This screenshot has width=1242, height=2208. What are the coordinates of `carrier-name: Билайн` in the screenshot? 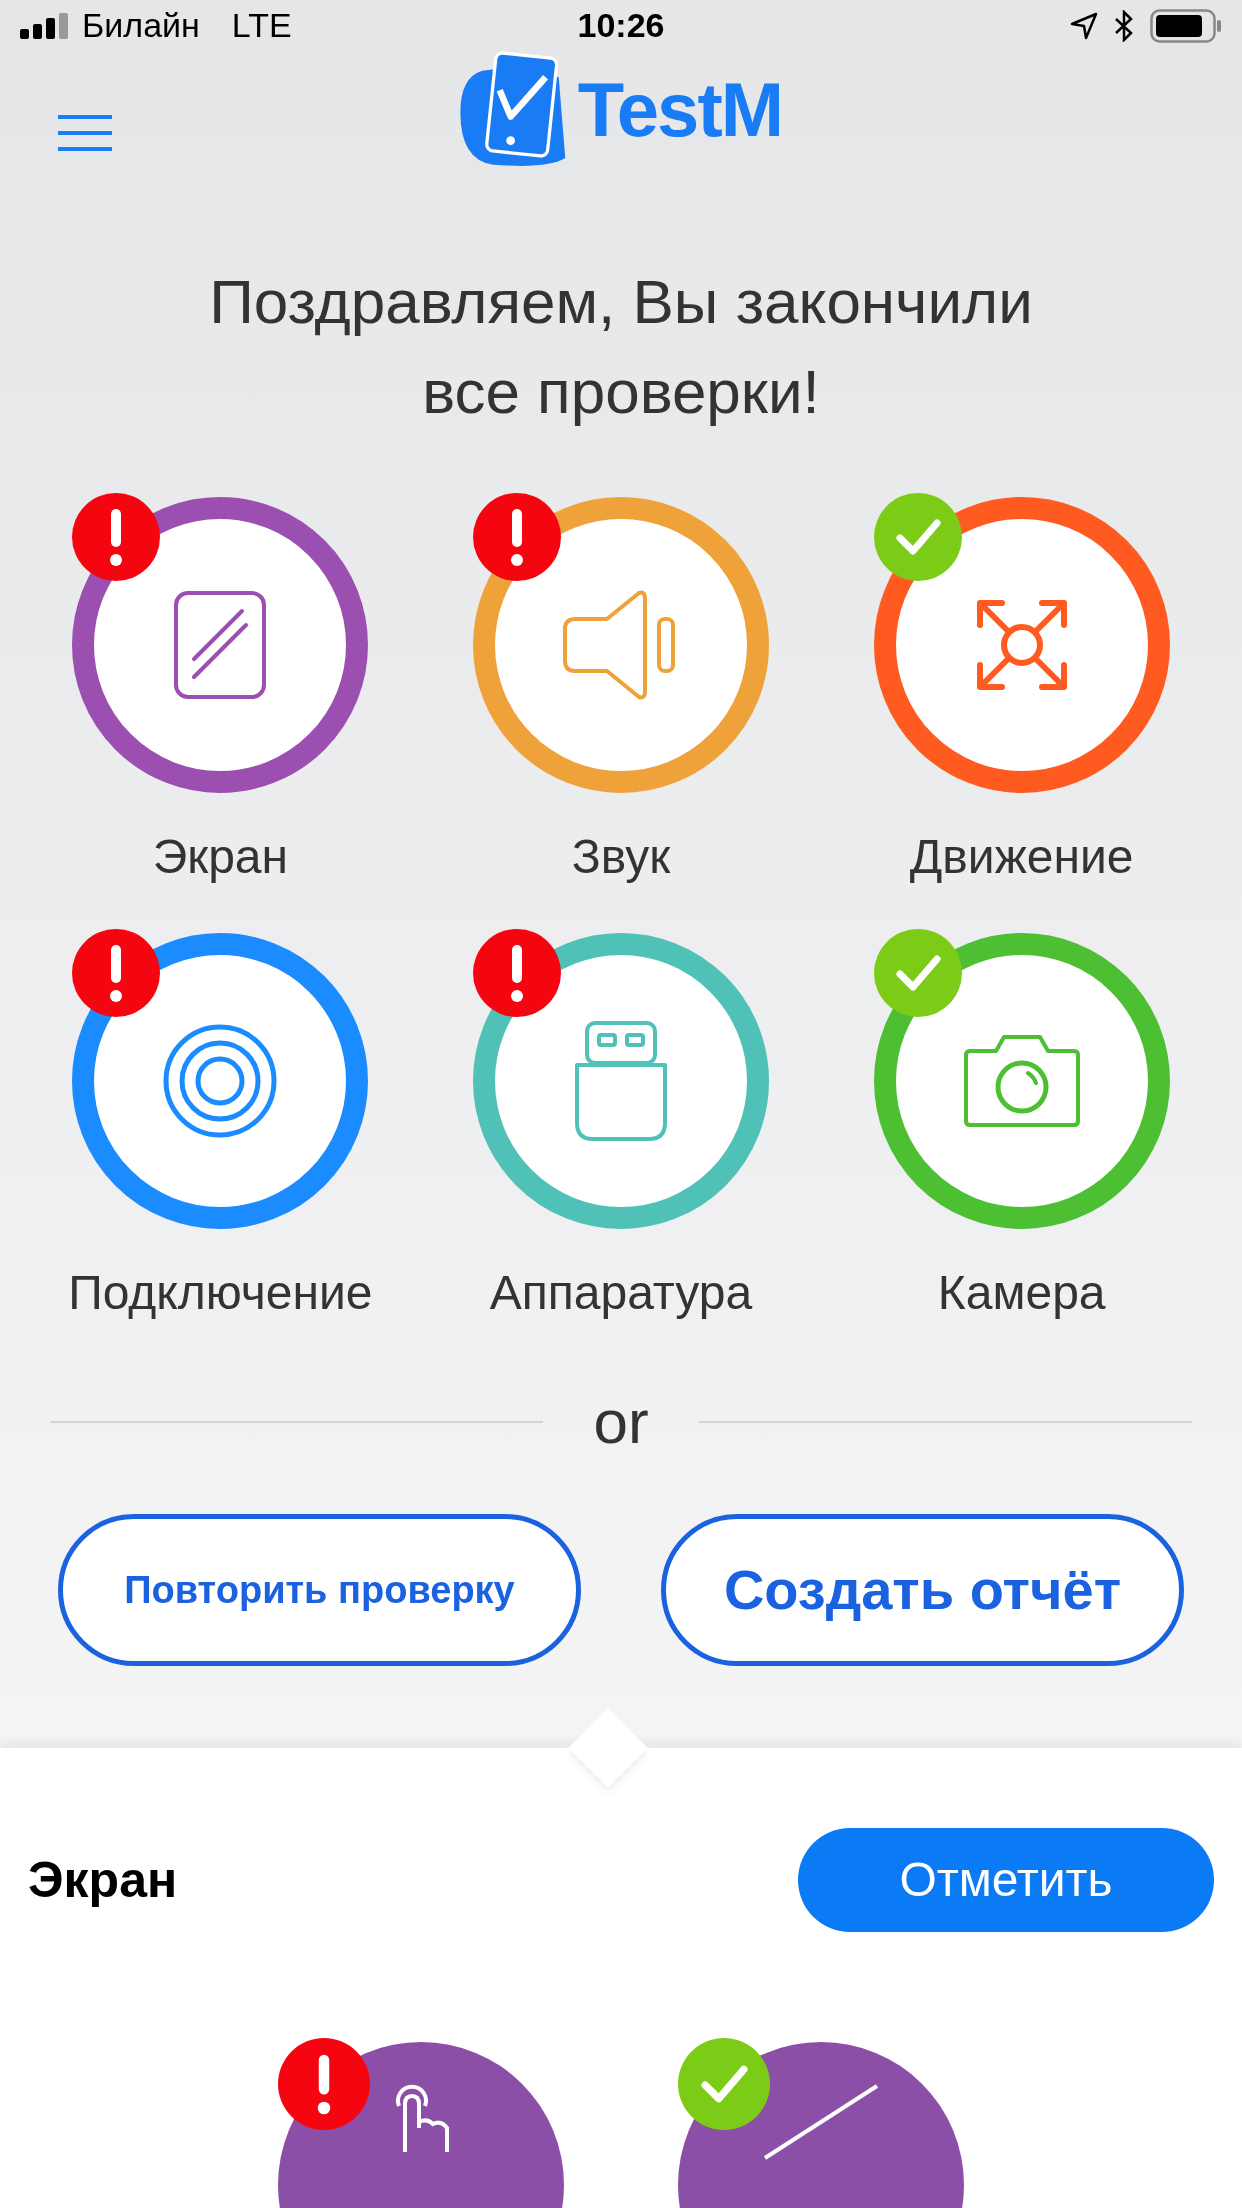 It's located at (141, 25).